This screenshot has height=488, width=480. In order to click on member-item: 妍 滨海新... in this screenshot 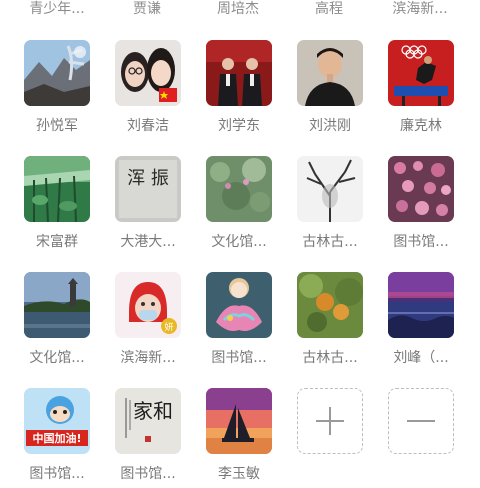, I will do `click(160, 322)`.